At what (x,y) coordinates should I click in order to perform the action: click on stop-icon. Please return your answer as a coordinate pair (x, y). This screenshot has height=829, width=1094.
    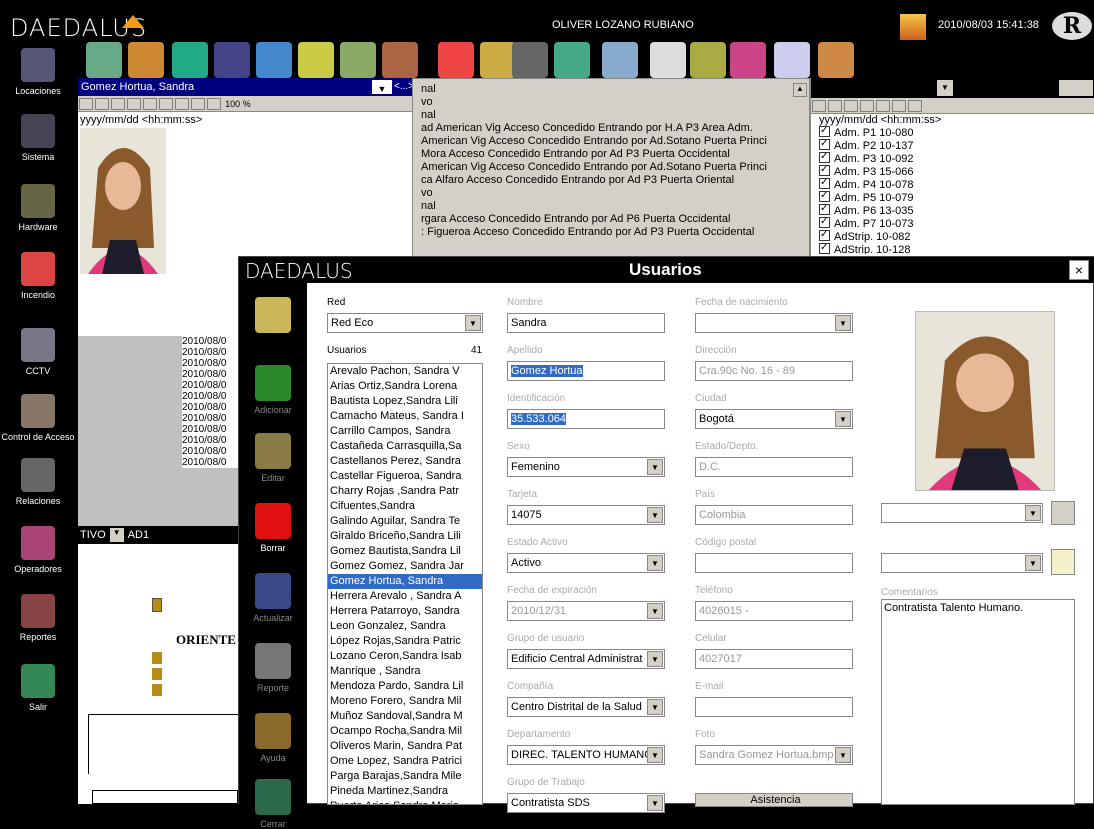
    Looking at the image, I should click on (867, 106).